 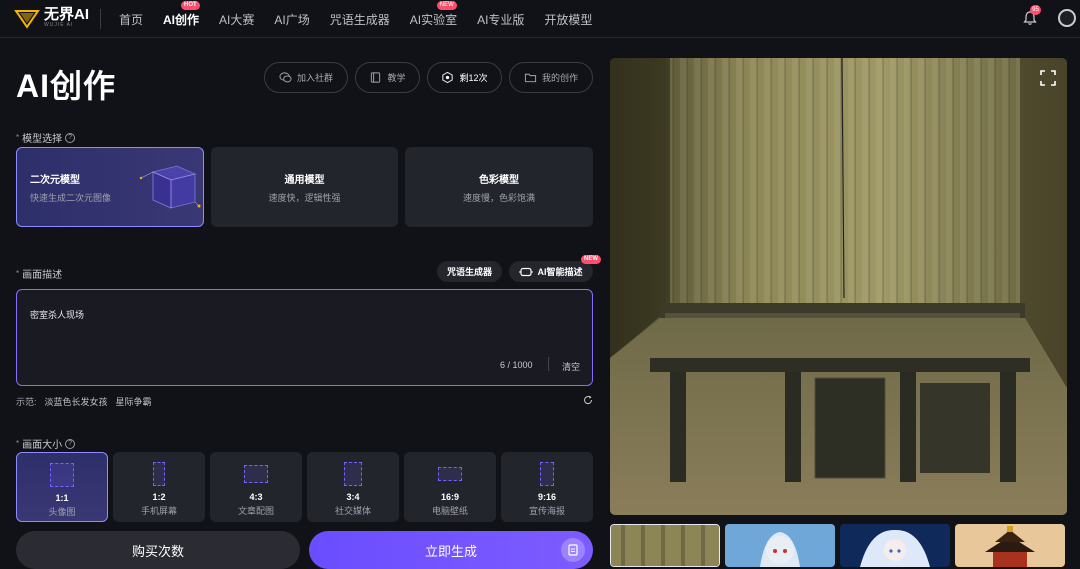 What do you see at coordinates (62, 498) in the screenshot?
I see `size-ratio: 1:1` at bounding box center [62, 498].